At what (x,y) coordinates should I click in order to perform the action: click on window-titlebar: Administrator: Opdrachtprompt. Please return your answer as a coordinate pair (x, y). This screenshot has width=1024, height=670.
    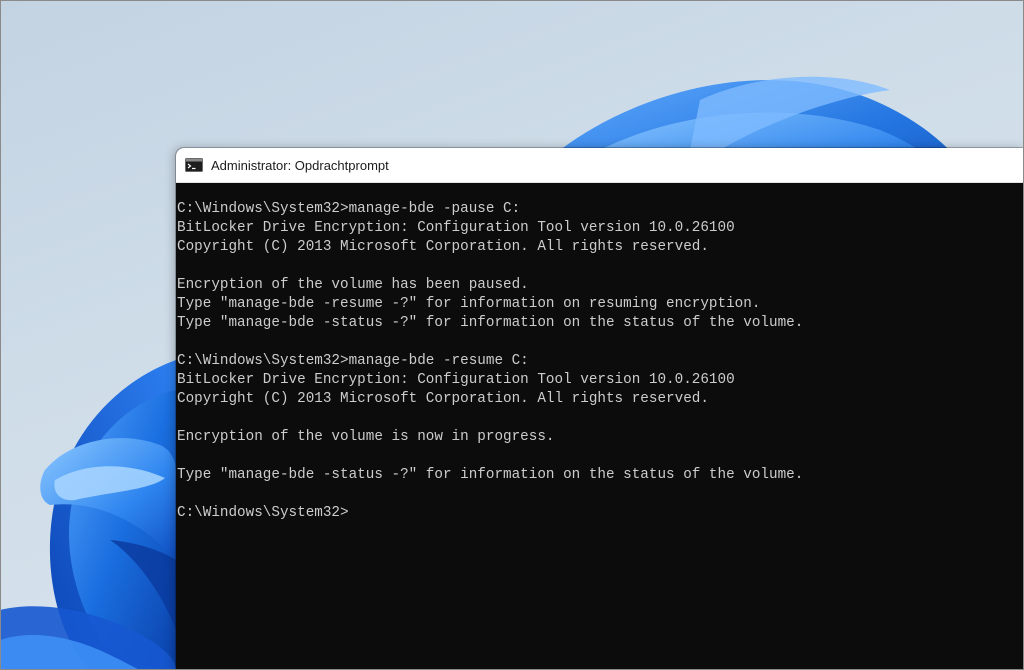
    Looking at the image, I should click on (600, 165).